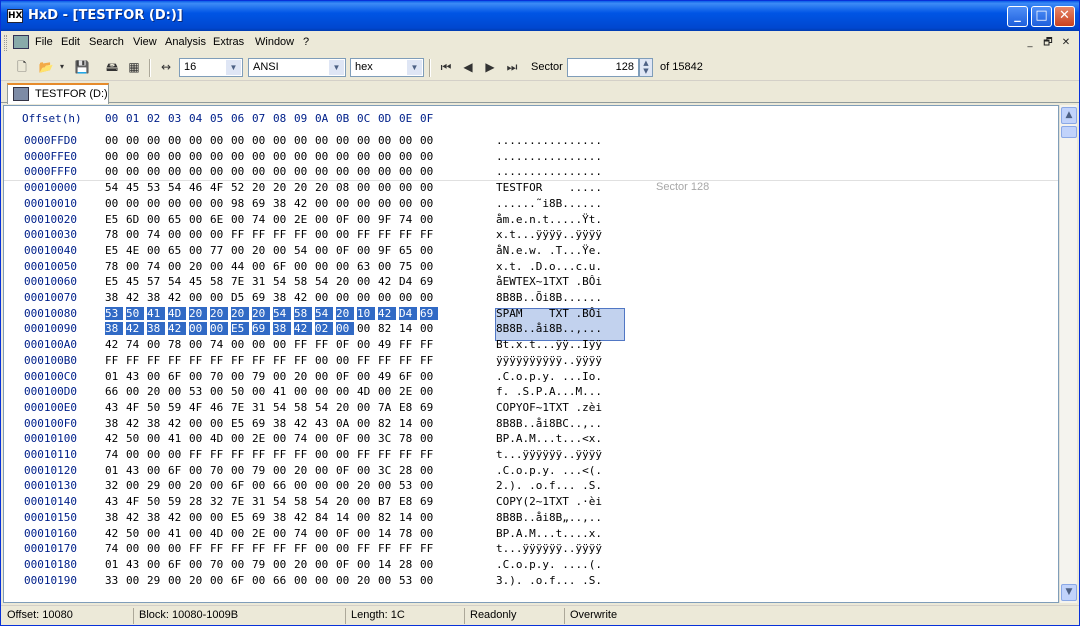  I want to click on hex-byte: 50, so click(135, 313).